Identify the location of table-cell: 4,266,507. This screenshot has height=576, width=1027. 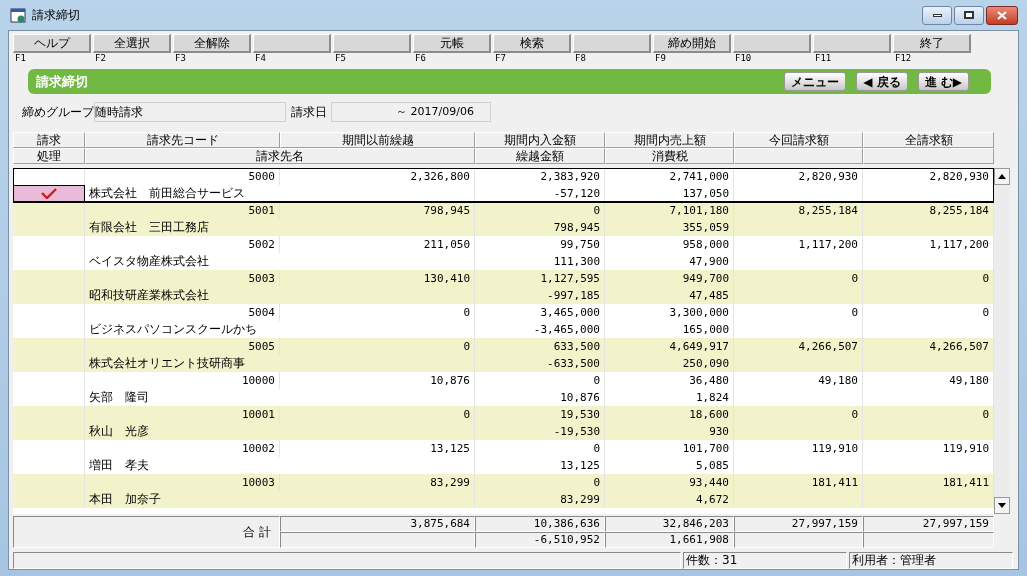
(798, 346).